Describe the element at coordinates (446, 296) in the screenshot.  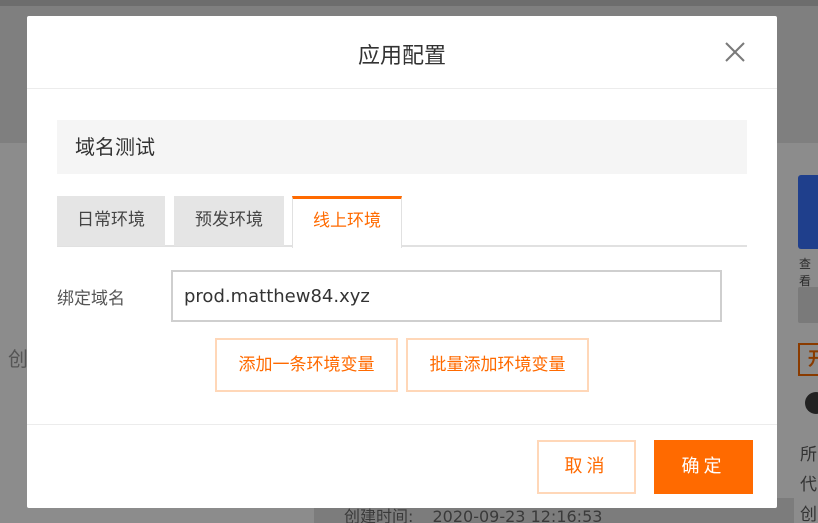
I see `domain-input` at that location.